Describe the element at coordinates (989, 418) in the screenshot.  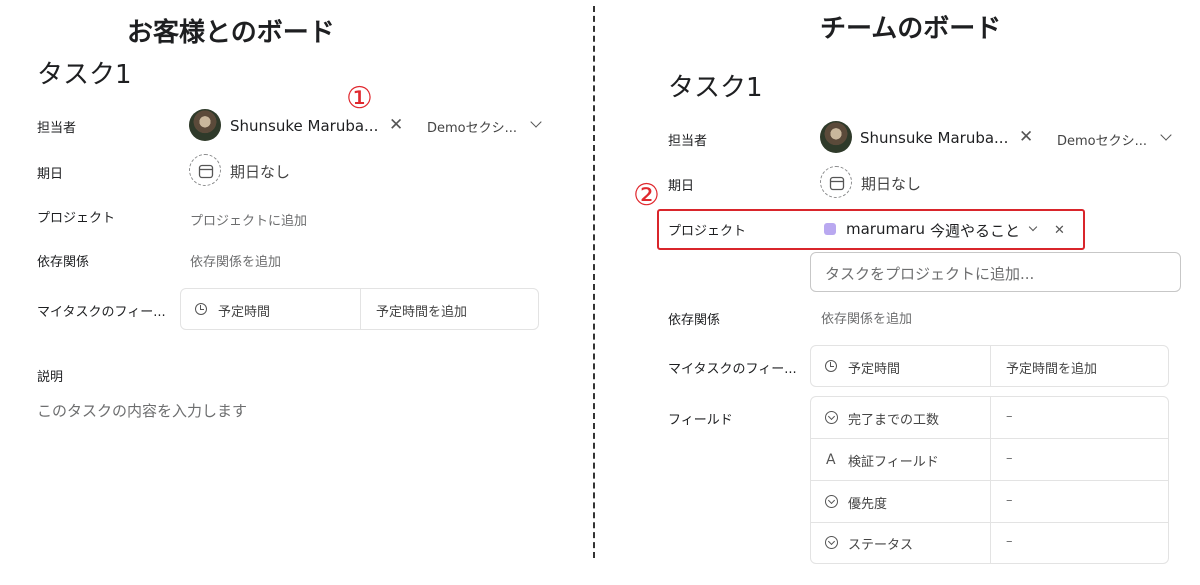
I see `field-row: 完了までの工数 –` at that location.